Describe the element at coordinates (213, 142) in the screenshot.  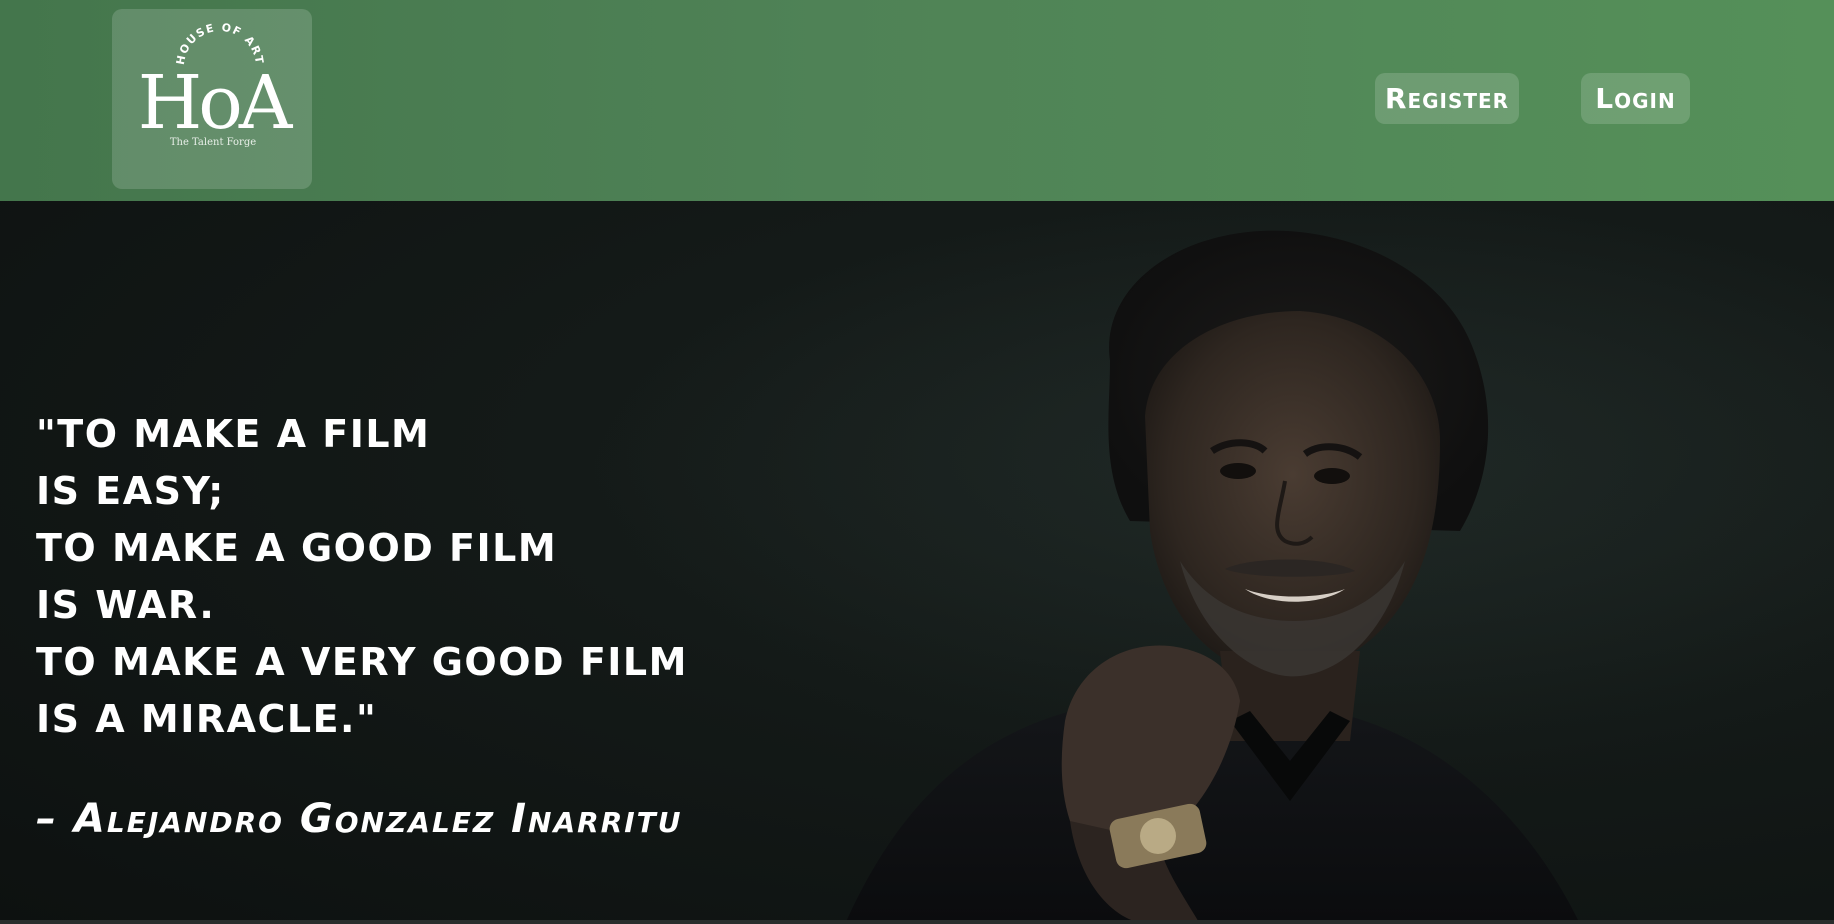
I see `logo-tagline: The Talent Forge` at that location.